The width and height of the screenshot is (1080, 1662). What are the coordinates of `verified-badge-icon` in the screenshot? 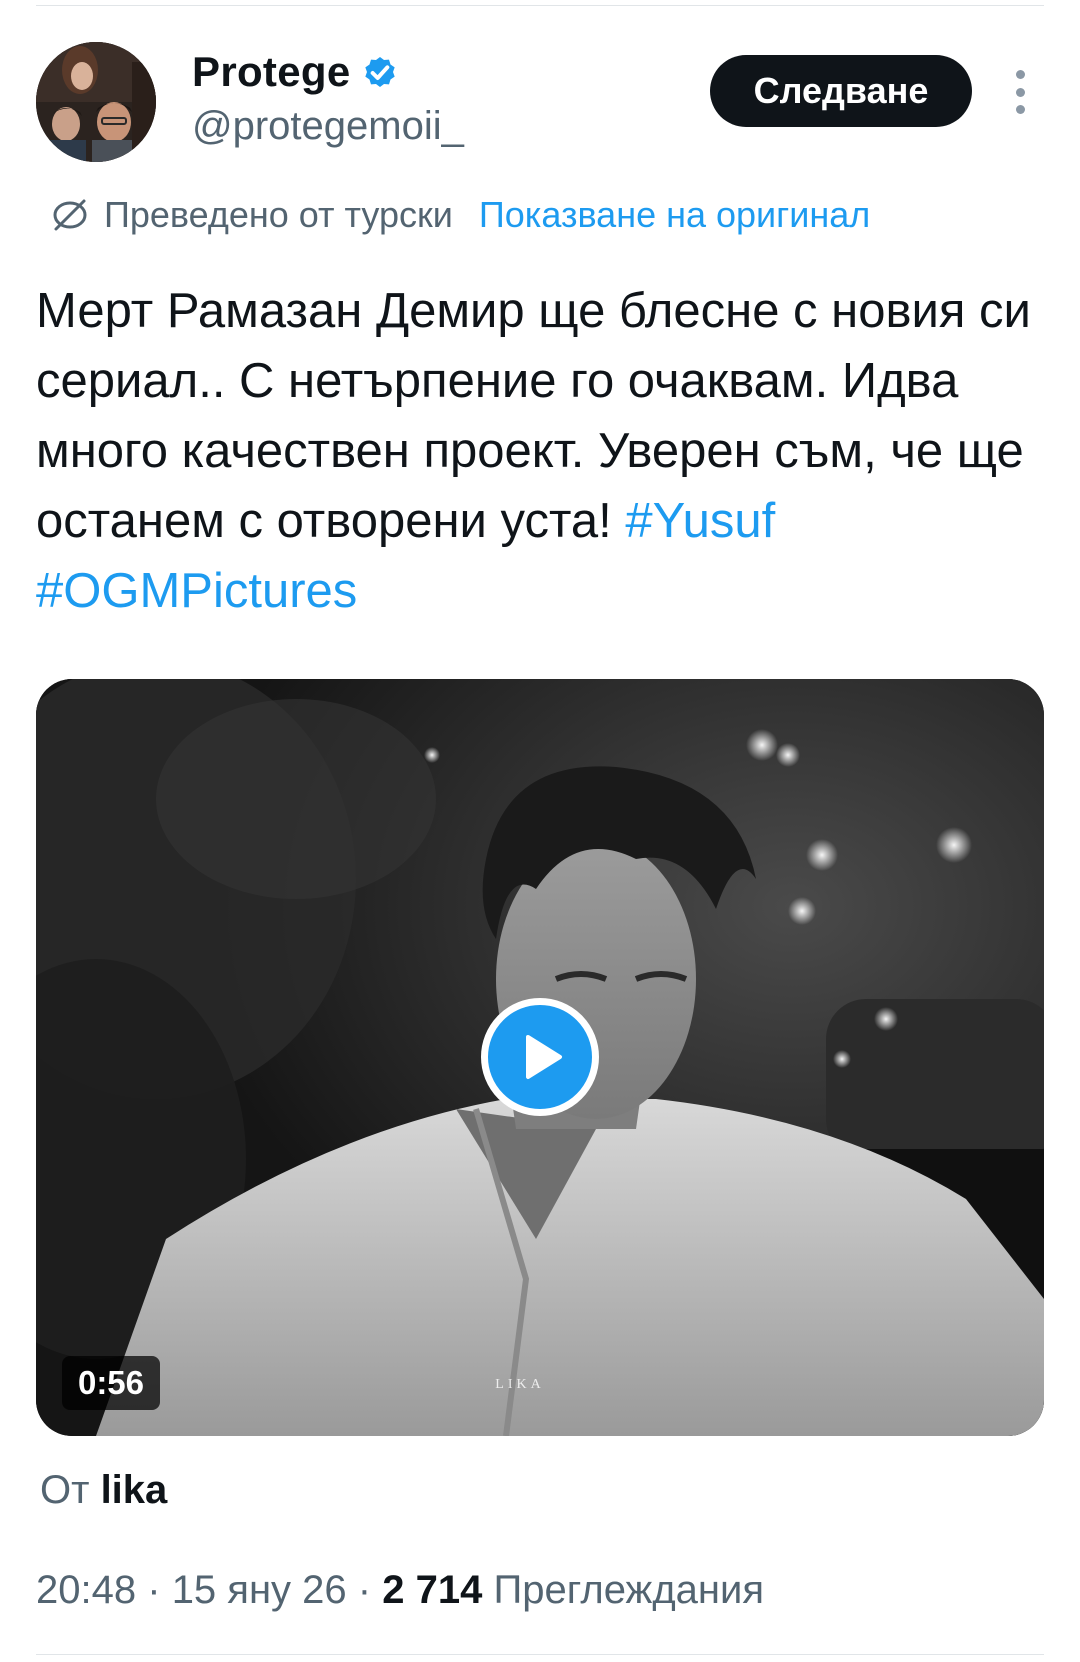 It's located at (380, 72).